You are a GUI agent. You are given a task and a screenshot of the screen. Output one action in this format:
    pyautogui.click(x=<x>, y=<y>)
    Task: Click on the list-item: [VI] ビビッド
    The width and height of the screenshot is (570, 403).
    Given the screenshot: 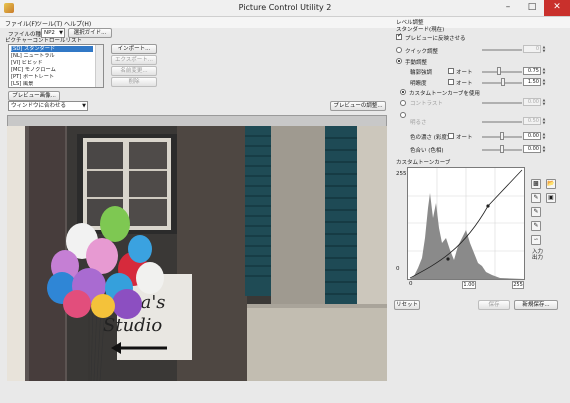 What is the action you would take?
    pyautogui.click(x=52, y=63)
    